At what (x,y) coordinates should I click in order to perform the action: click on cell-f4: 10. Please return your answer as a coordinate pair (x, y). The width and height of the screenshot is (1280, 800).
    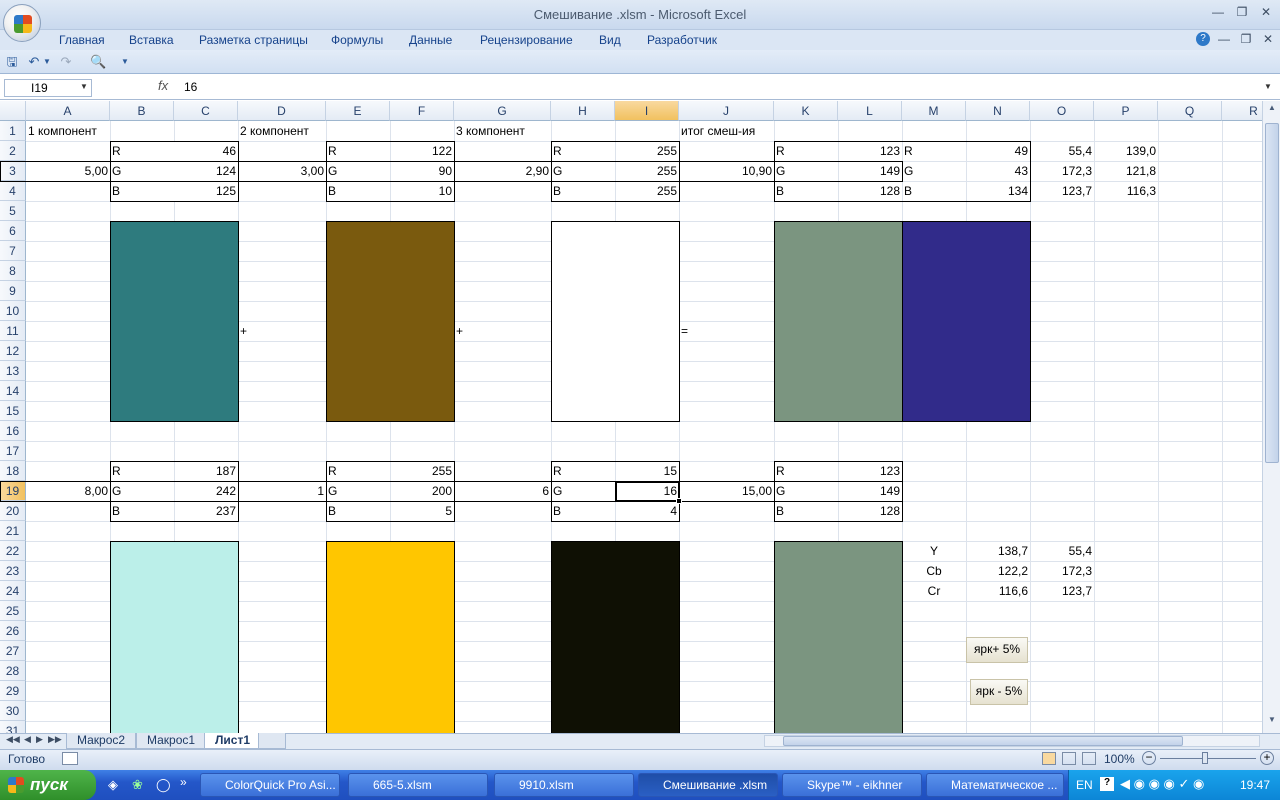
    Looking at the image, I should click on (422, 191).